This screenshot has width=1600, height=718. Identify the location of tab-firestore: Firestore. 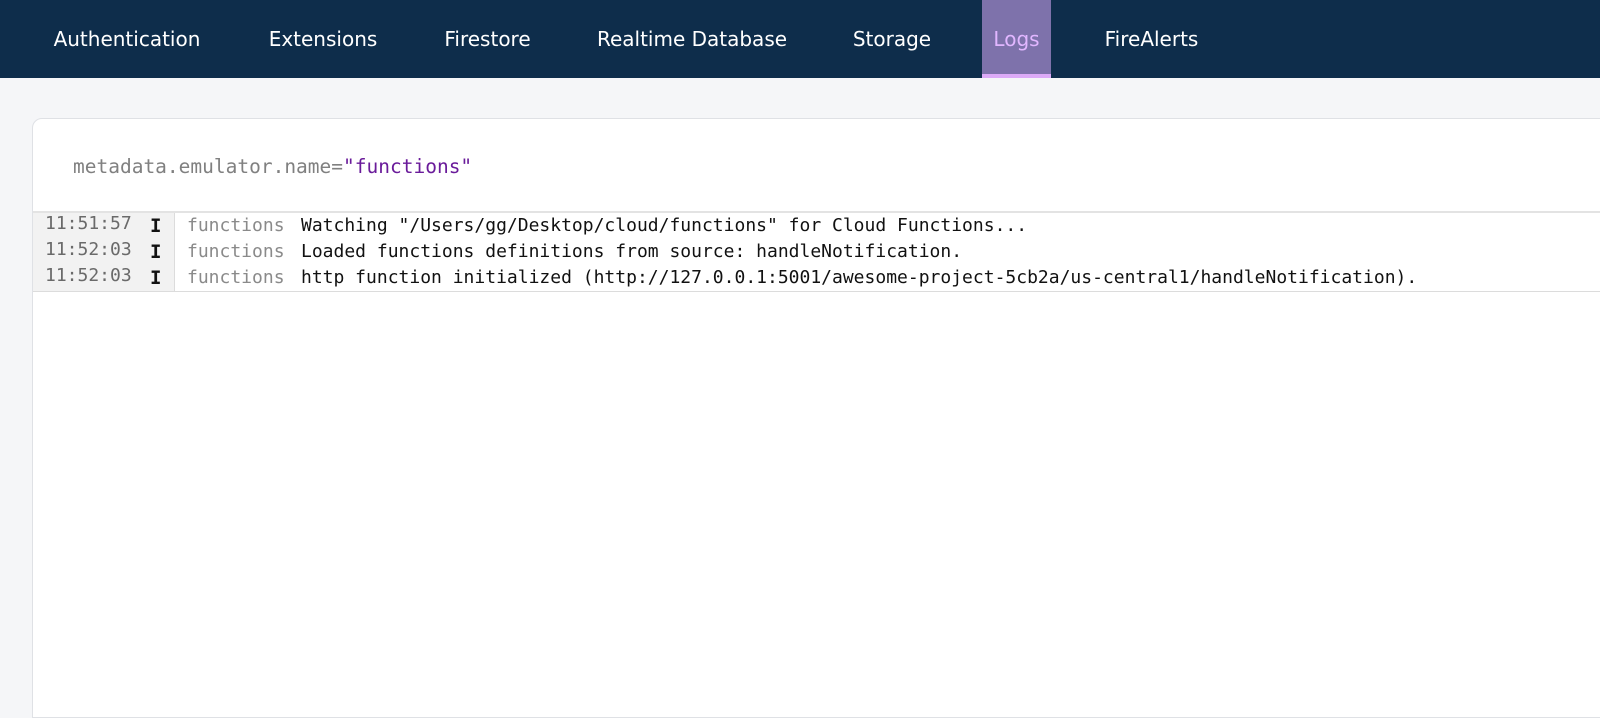
(487, 39).